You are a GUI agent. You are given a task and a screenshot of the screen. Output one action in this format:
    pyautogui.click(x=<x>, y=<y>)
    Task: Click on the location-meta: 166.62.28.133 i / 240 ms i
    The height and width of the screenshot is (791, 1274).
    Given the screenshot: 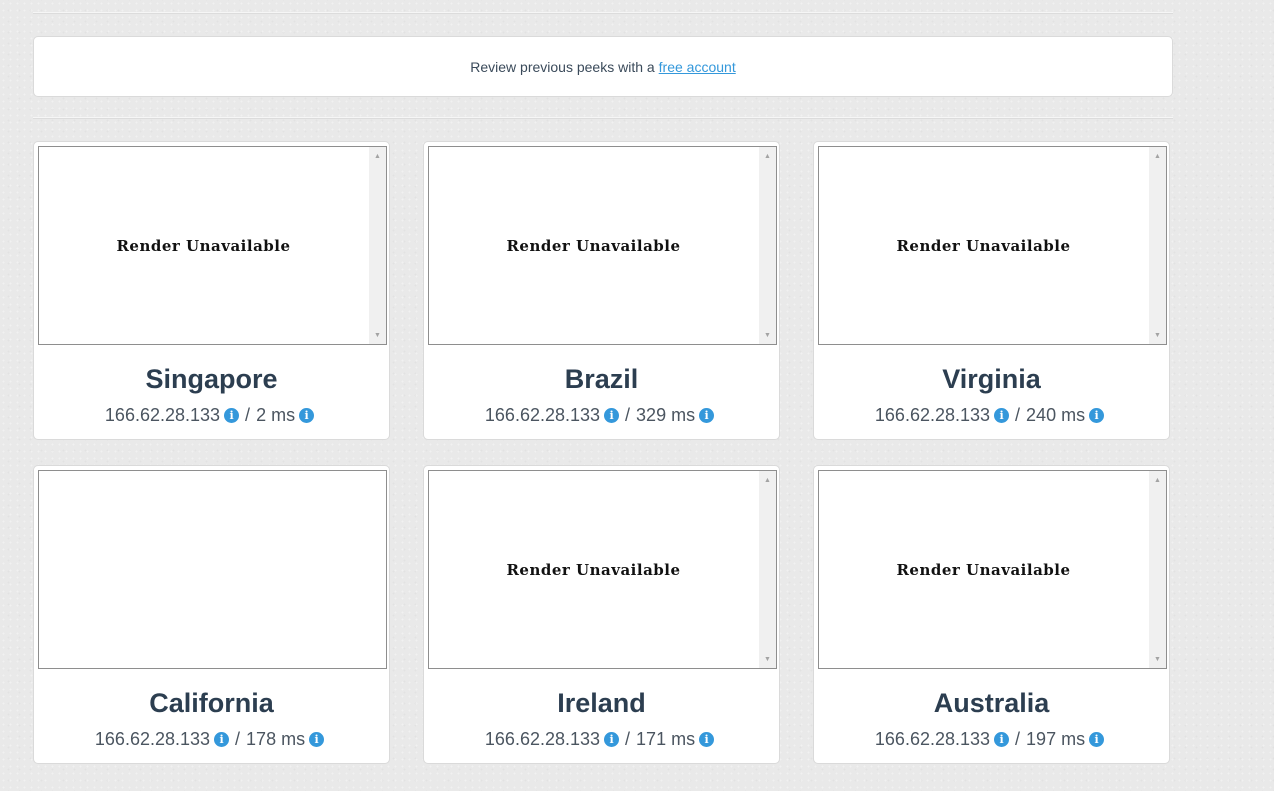 What is the action you would take?
    pyautogui.click(x=991, y=415)
    